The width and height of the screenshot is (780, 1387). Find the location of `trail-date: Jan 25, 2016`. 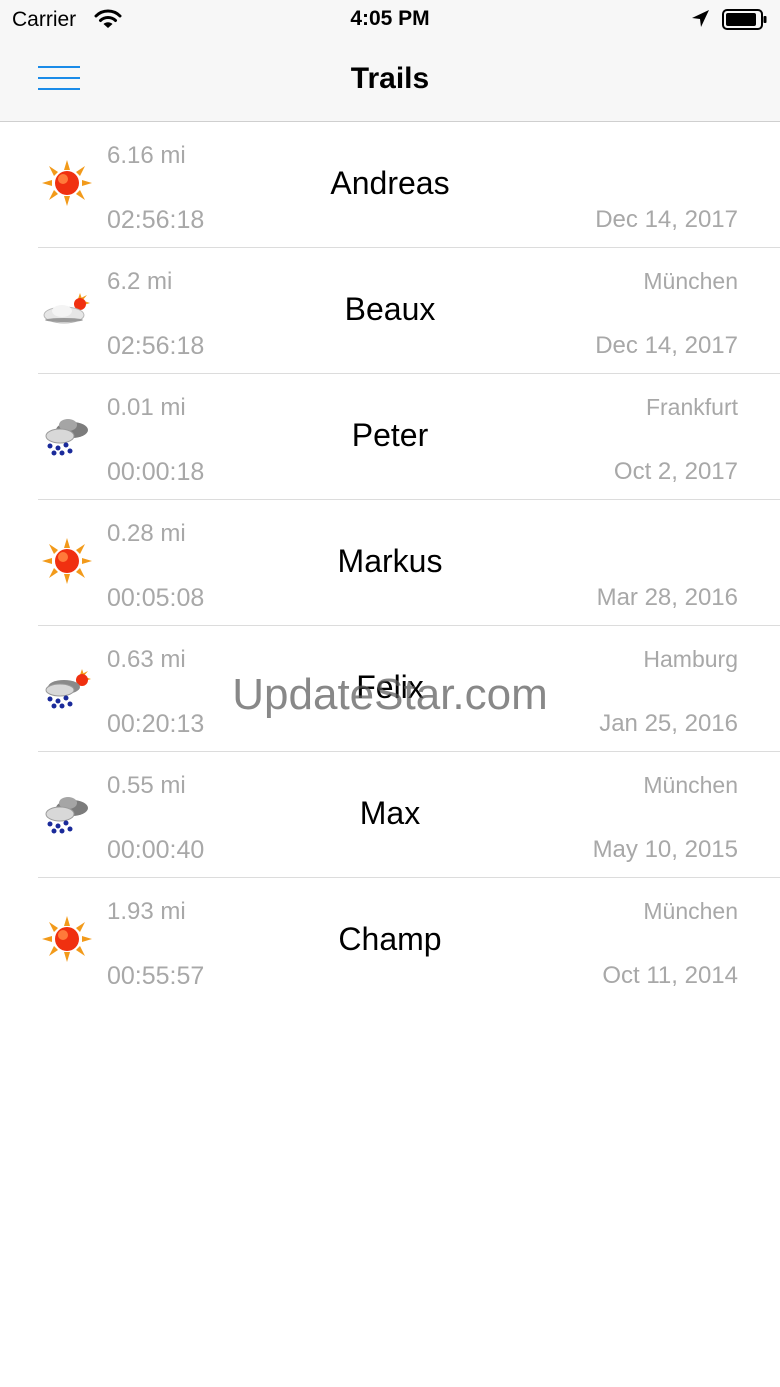

trail-date: Jan 25, 2016 is located at coordinates (668, 723).